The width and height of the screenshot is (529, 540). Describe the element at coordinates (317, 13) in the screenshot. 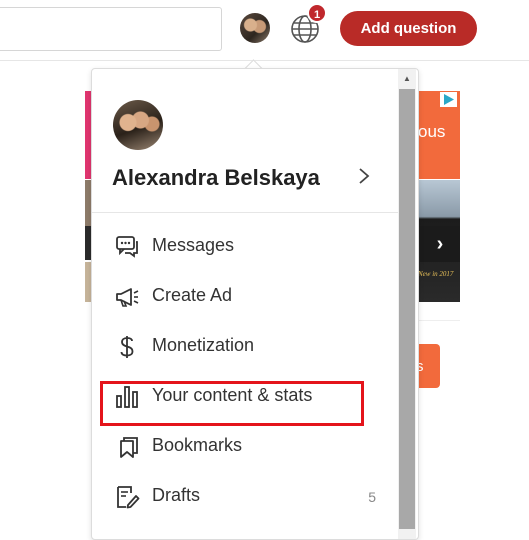

I see `notification-badge: 1` at that location.